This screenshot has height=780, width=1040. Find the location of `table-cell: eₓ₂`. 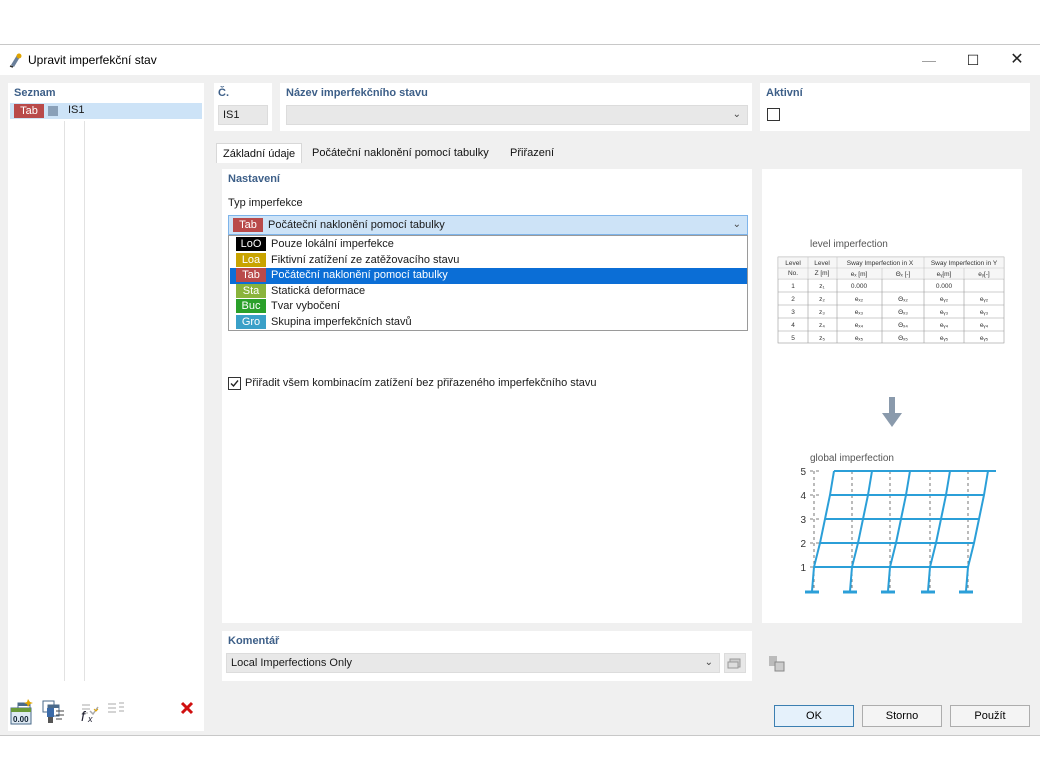

table-cell: eₓ₂ is located at coordinates (859, 299).